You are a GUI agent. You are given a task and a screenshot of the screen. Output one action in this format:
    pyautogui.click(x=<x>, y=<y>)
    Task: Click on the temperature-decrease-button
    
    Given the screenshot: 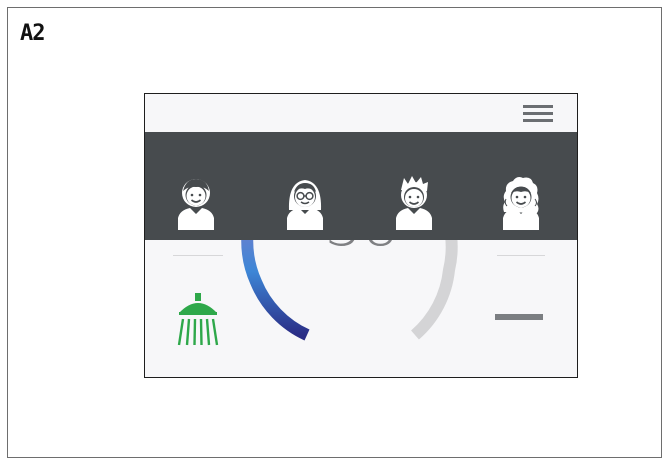 What is the action you would take?
    pyautogui.click(x=519, y=317)
    